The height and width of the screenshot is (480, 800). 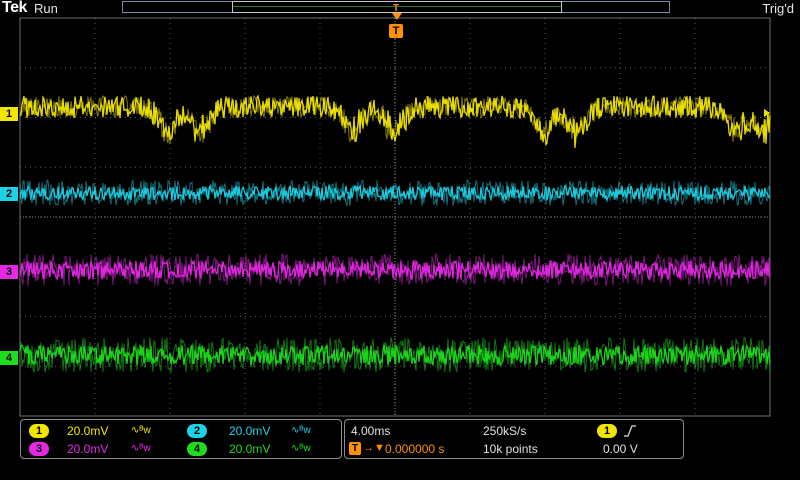 What do you see at coordinates (778, 8) in the screenshot?
I see `trigger-status: Trig'd` at bounding box center [778, 8].